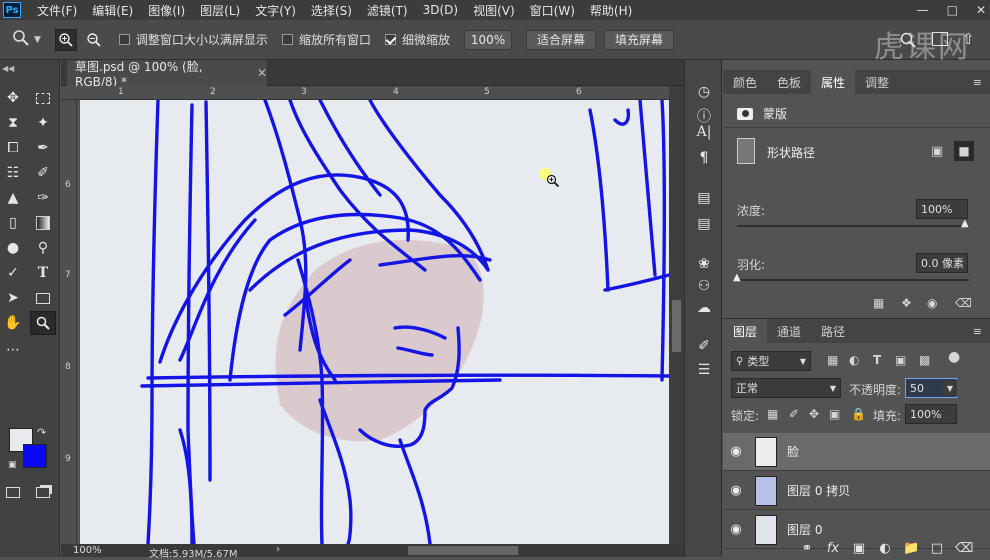 The height and width of the screenshot is (560, 990). What do you see at coordinates (13, 248) in the screenshot?
I see `blur-tool-icon: ●` at bounding box center [13, 248].